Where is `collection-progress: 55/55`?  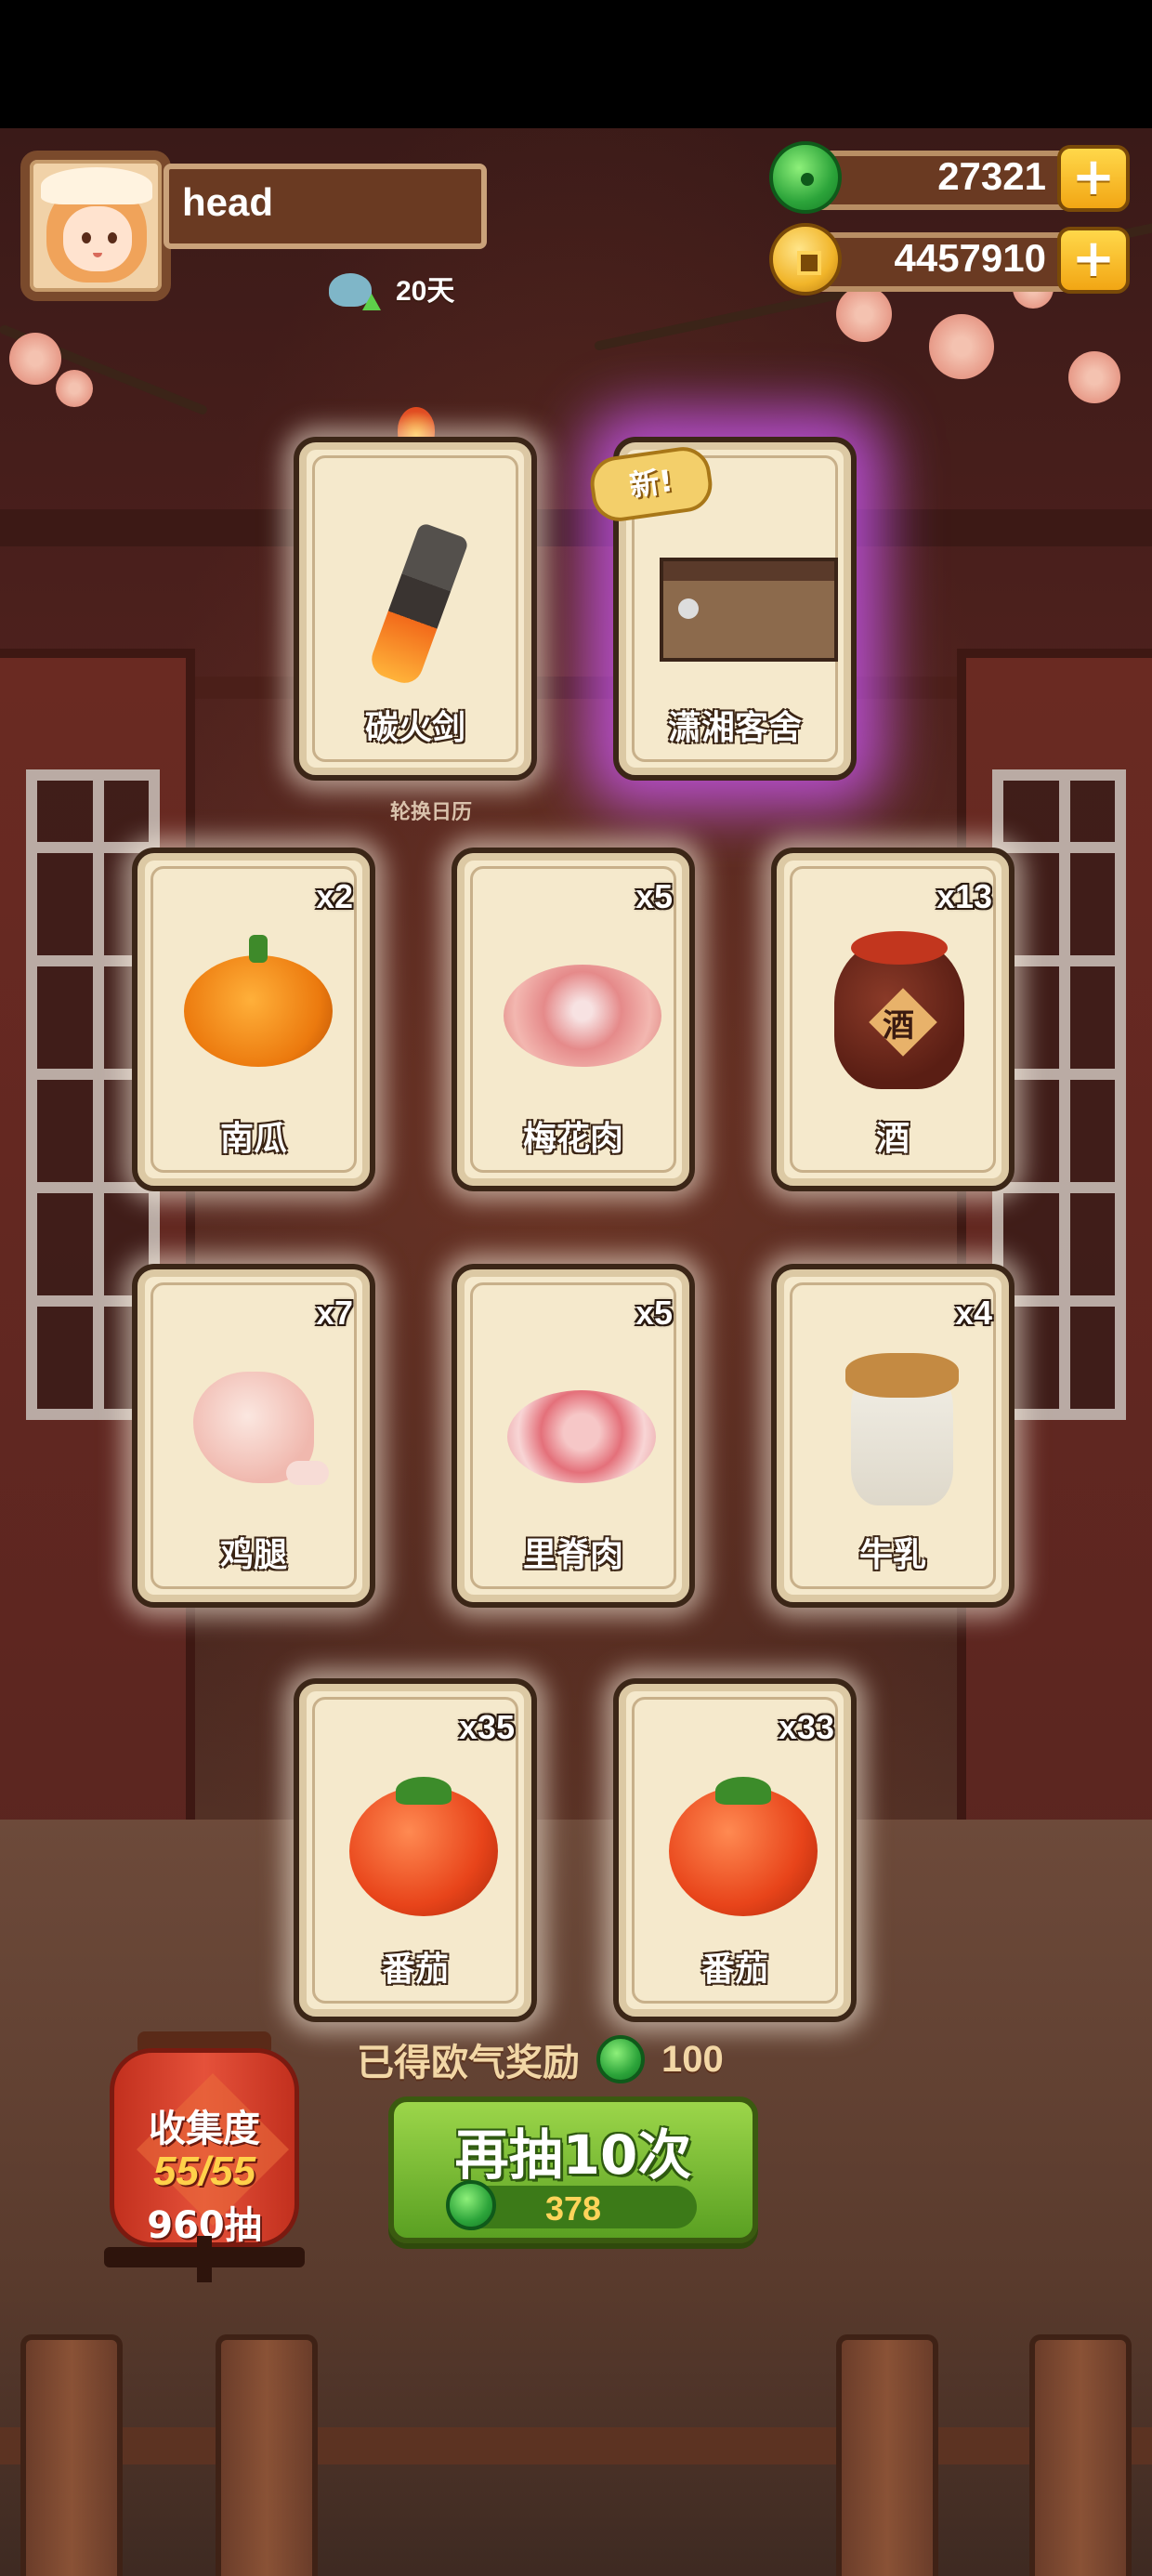
collection-progress: 55/55 is located at coordinates (204, 2171).